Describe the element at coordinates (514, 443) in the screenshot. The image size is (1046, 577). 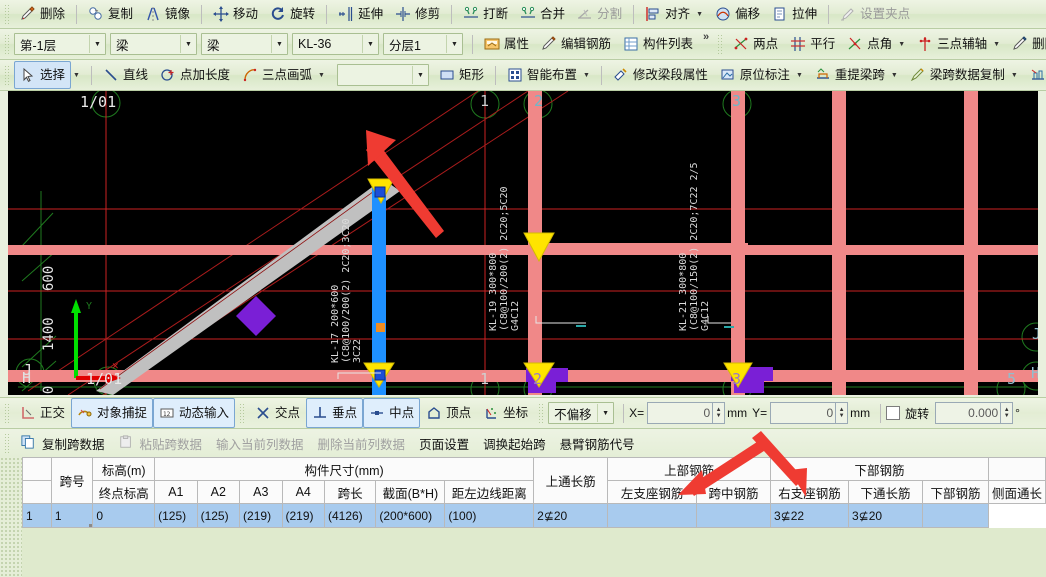
I see `swap-start-span-button: 调换起始跨` at that location.